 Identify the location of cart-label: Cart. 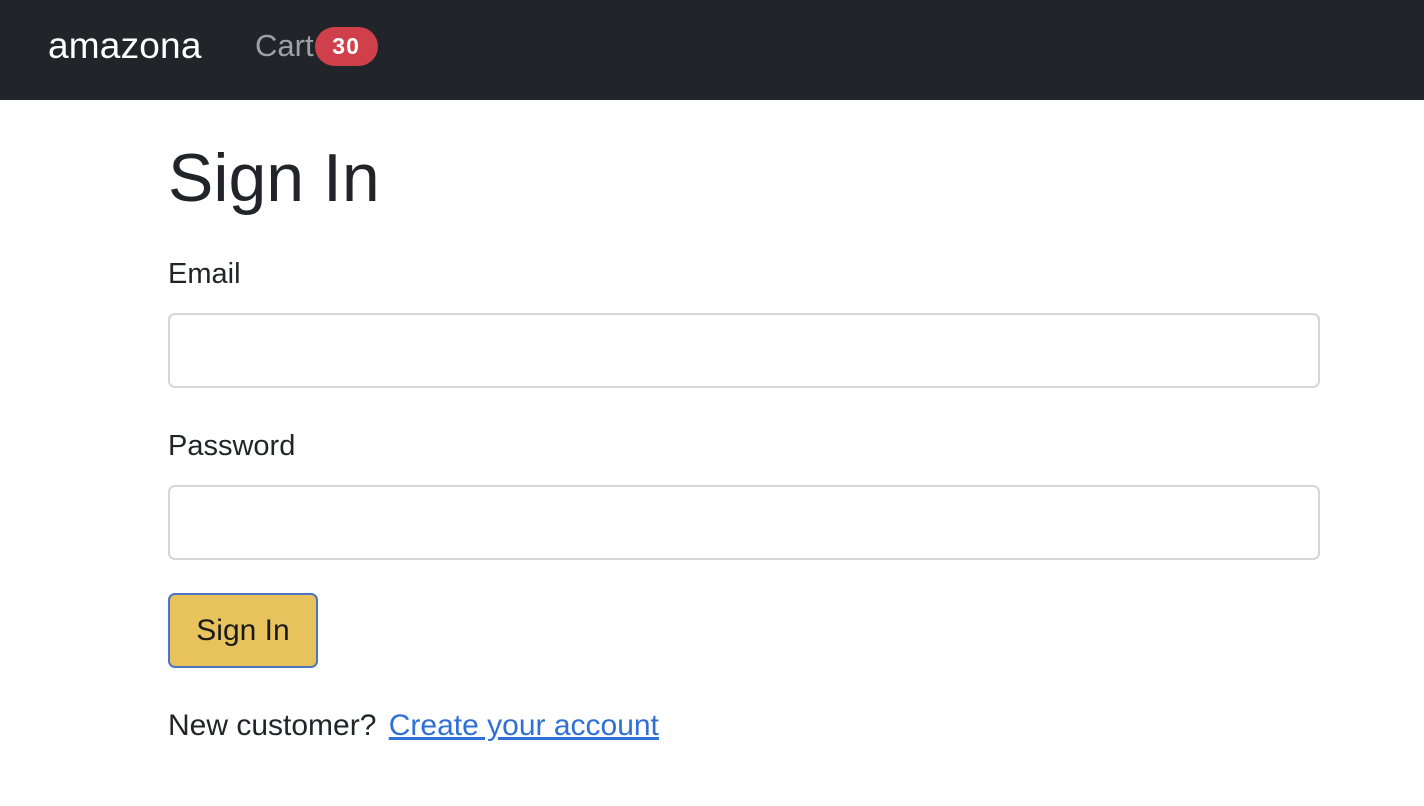
(284, 45).